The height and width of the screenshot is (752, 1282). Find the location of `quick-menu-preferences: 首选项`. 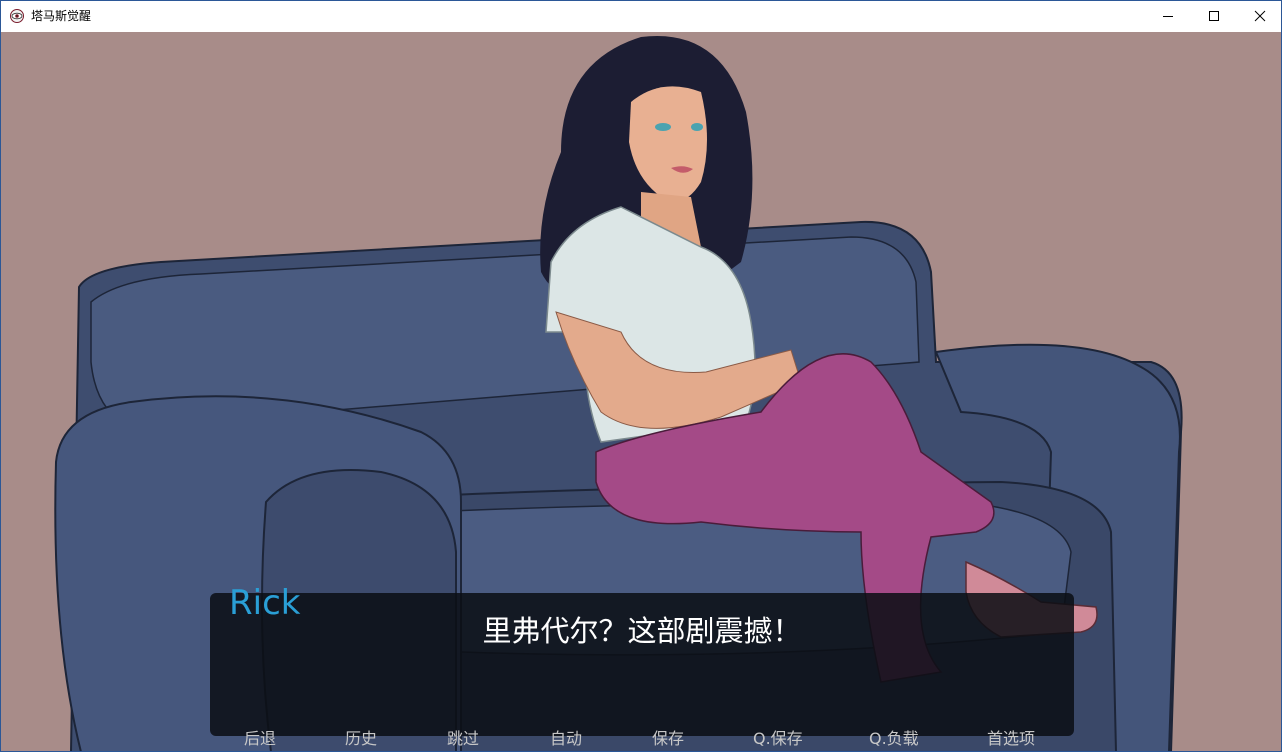

quick-menu-preferences: 首选项 is located at coordinates (1011, 739).